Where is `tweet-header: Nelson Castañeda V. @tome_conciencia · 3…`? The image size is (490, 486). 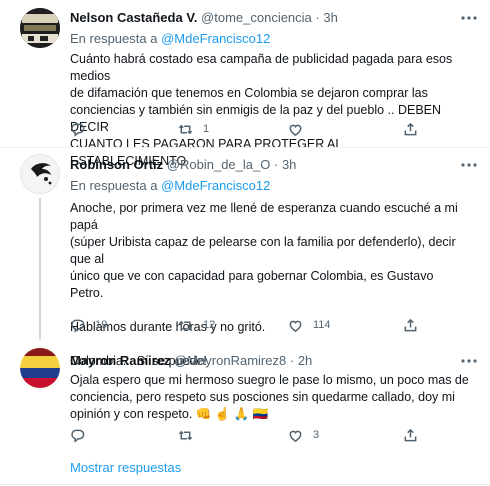
tweet-header: Nelson Castañeda V. @tome_conciencia · 3… is located at coordinates (204, 18).